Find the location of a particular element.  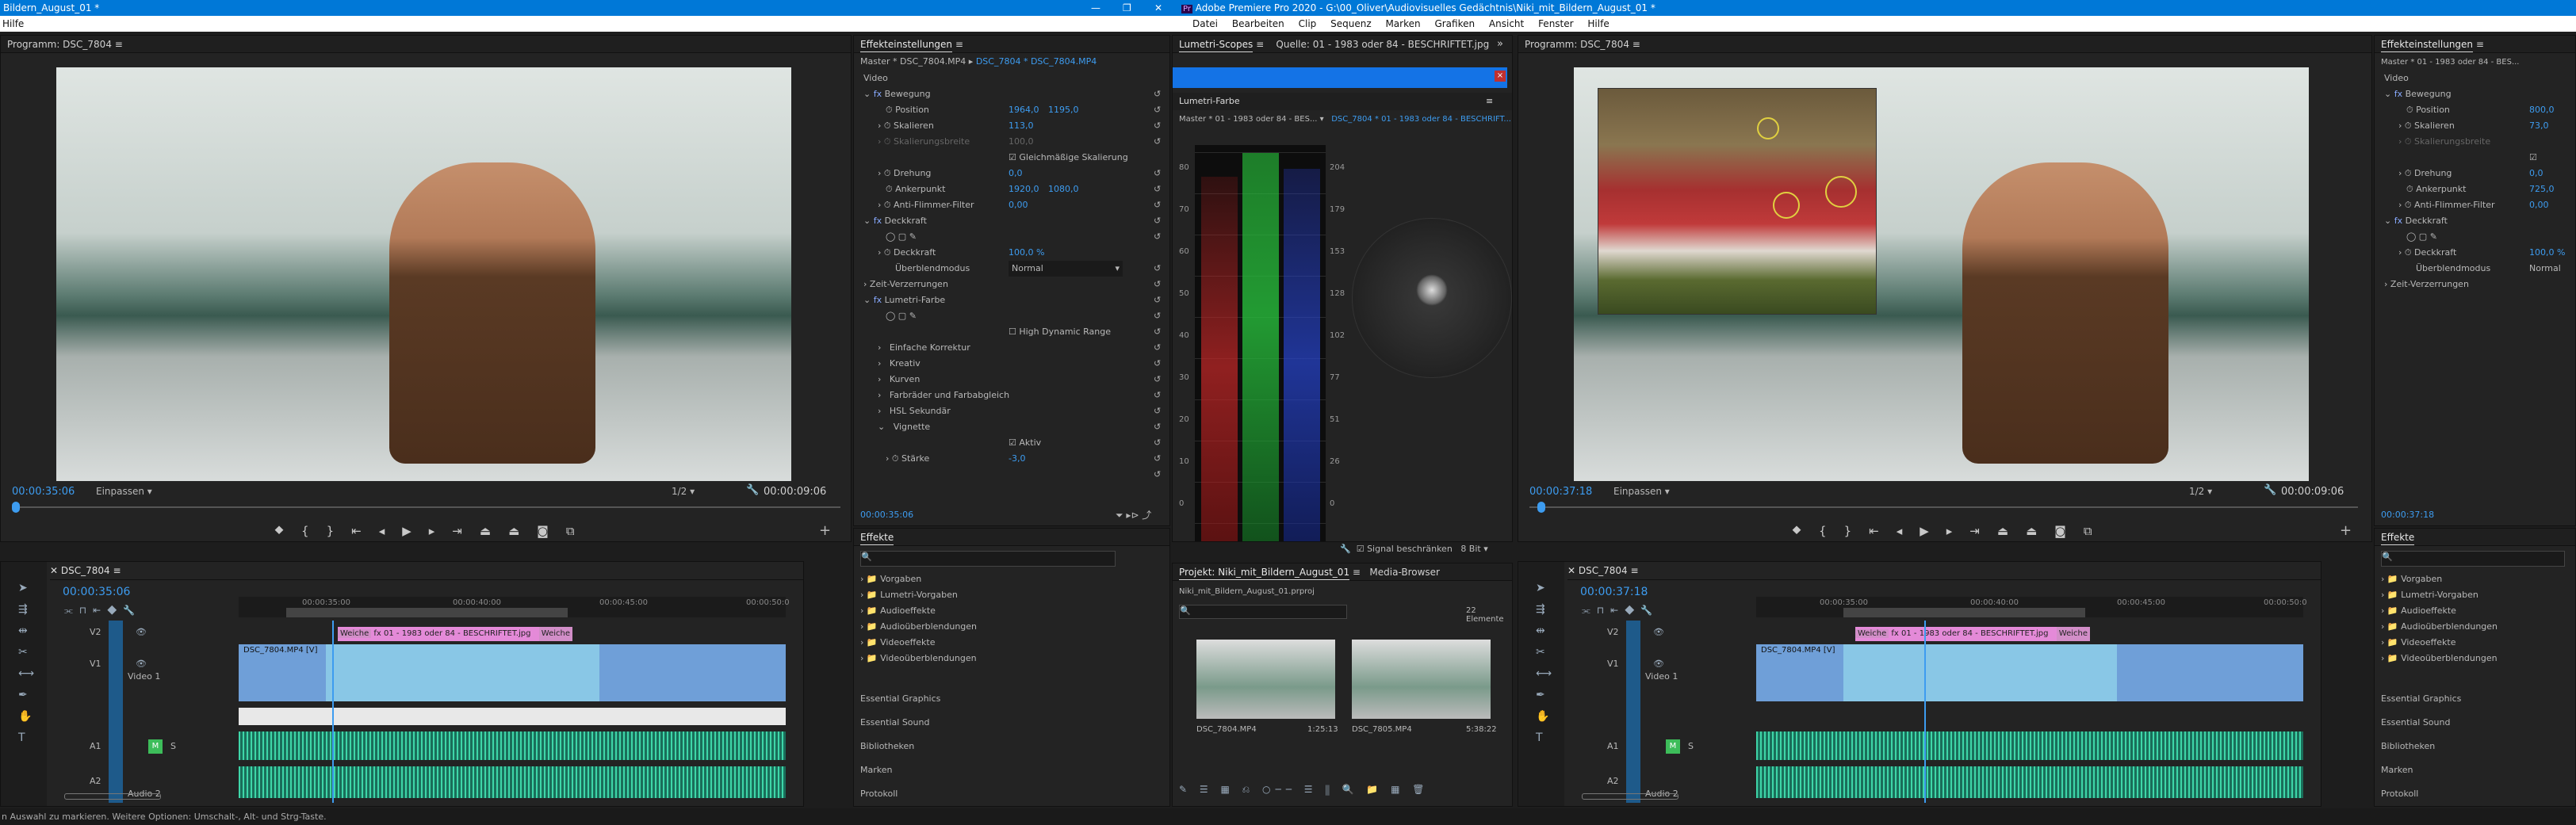

add-button-icon-right: + is located at coordinates (2346, 530).